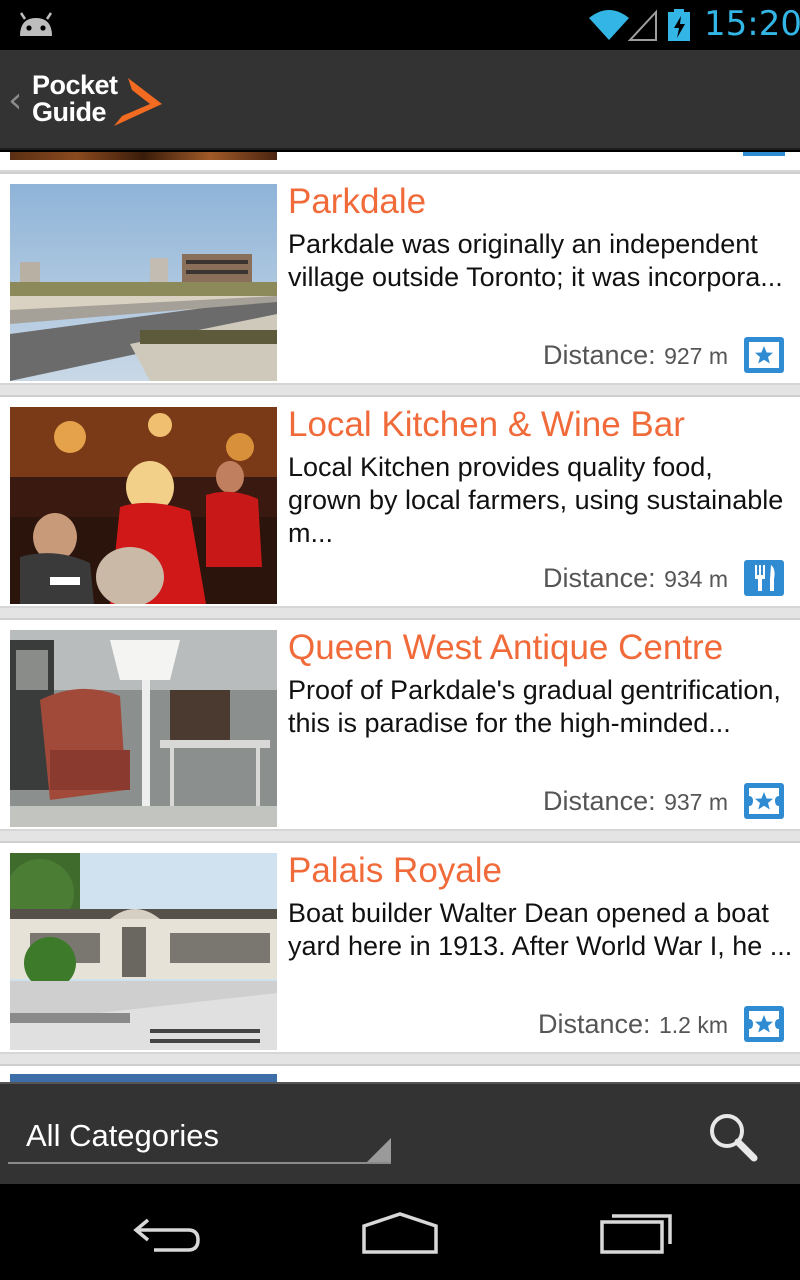 This screenshot has height=1280, width=800. Describe the element at coordinates (138, 102) in the screenshot. I see `logo-arrow-icon` at that location.